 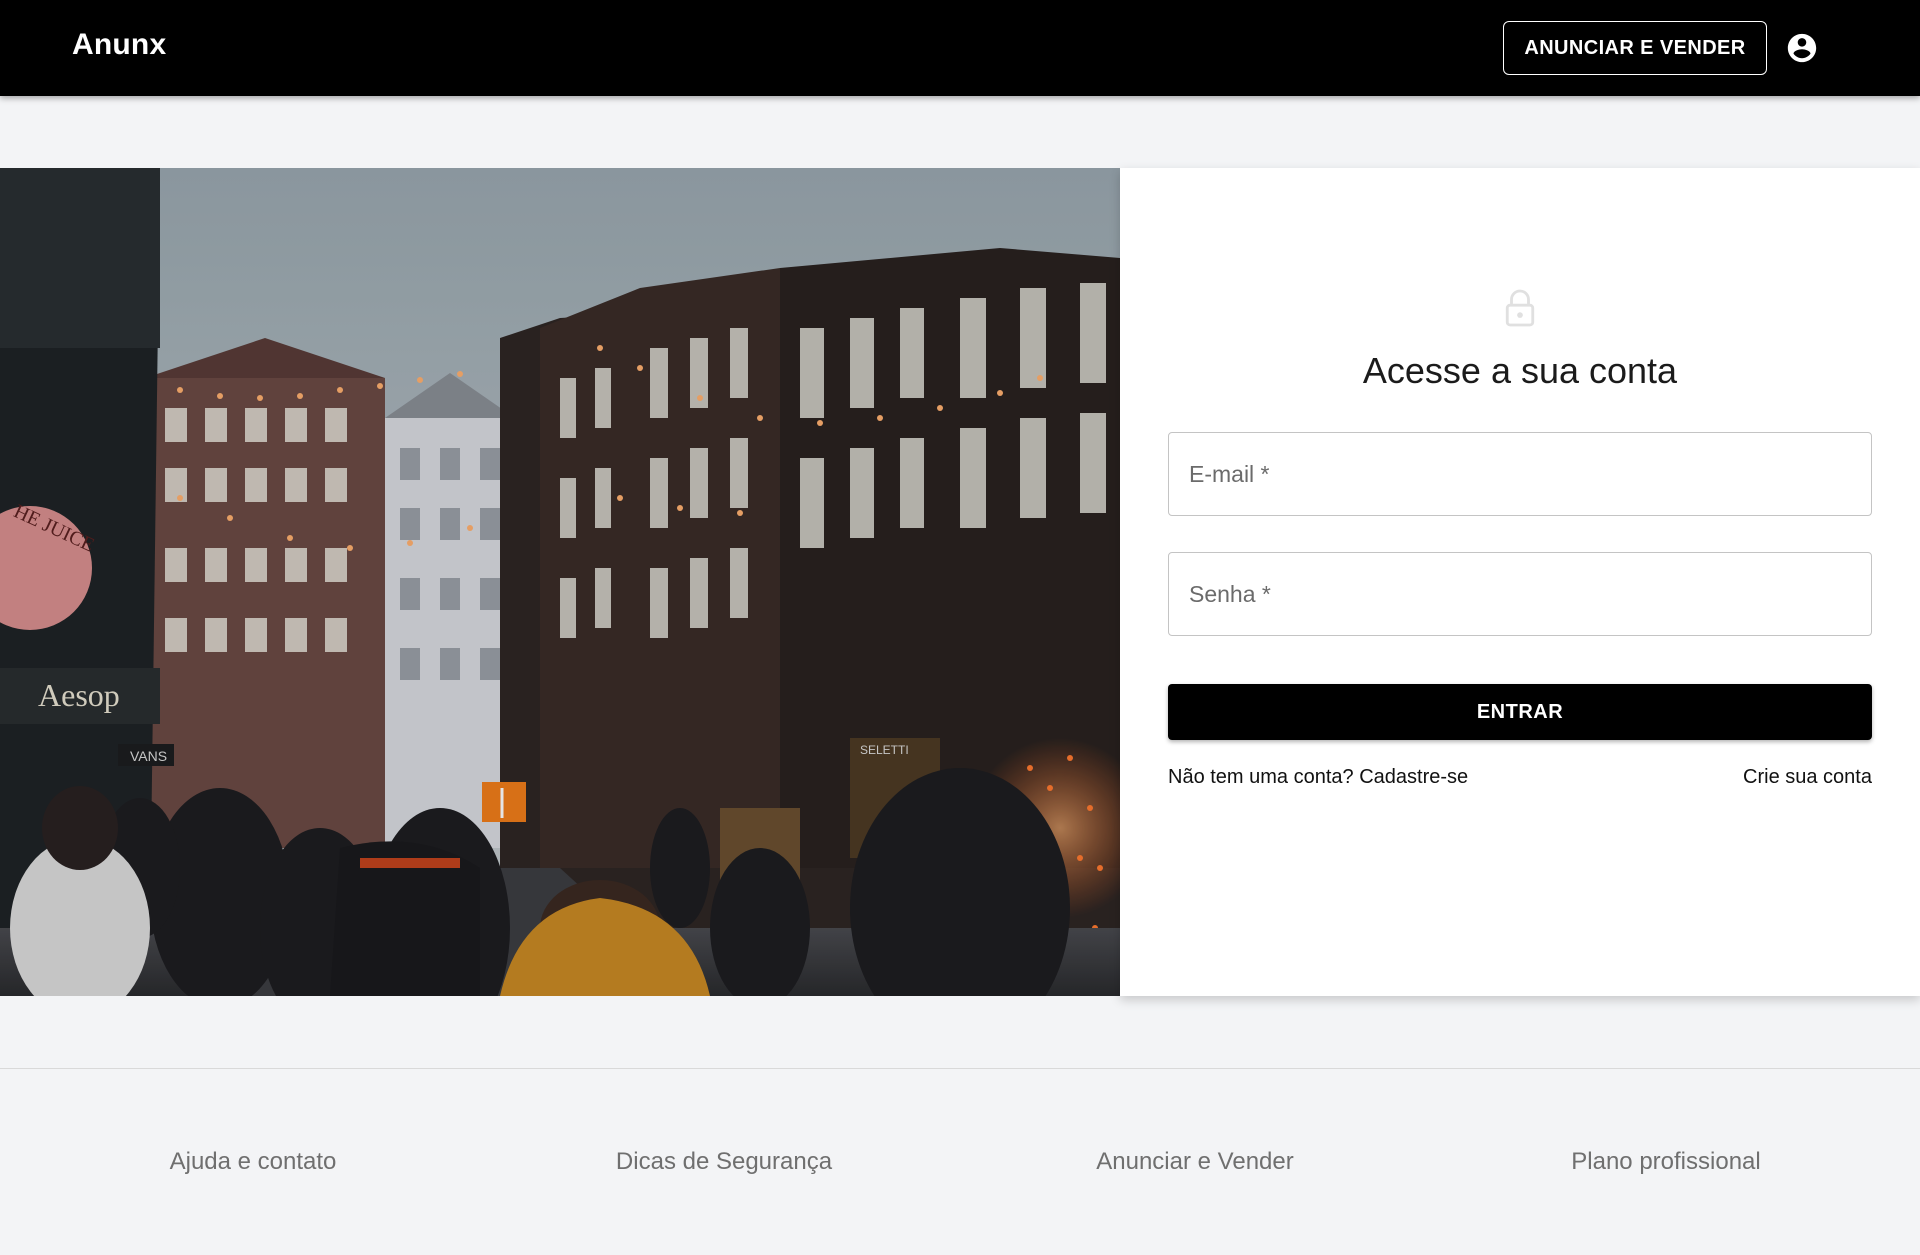 What do you see at coordinates (1665, 1162) in the screenshot?
I see `footer-link-pro-plan: Plano profissional` at bounding box center [1665, 1162].